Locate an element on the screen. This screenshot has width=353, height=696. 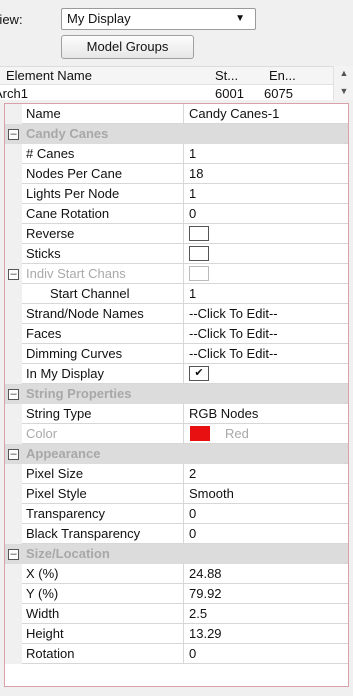
property-row-rotation: Rotation 0 is located at coordinates (176, 654).